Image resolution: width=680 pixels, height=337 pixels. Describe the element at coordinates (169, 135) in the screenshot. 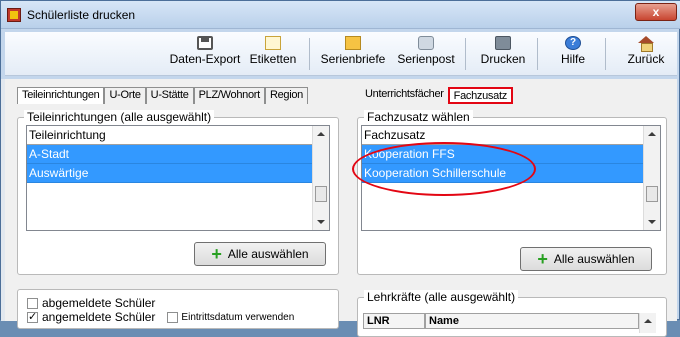

I see `list-header: Teileinrichtung` at that location.